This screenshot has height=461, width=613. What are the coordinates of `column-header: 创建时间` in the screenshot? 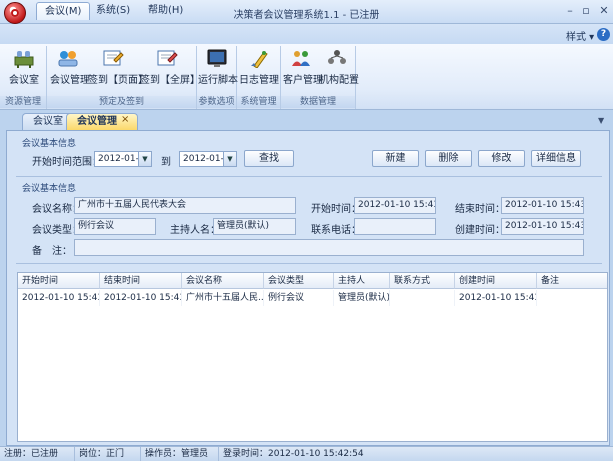 It's located at (496, 281).